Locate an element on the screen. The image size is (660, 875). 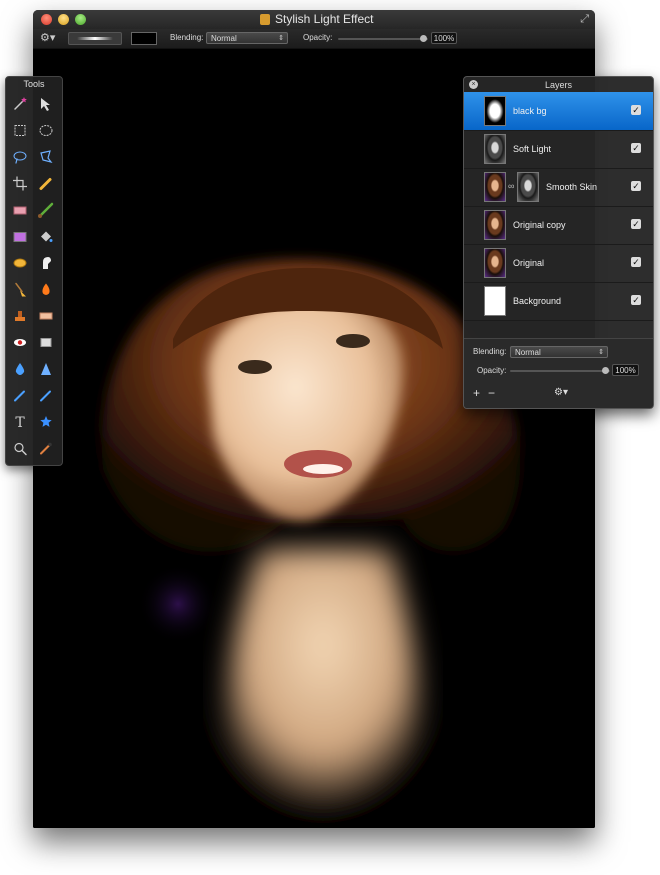
layer-row: Original copy ✓ is located at coordinates (558, 225).